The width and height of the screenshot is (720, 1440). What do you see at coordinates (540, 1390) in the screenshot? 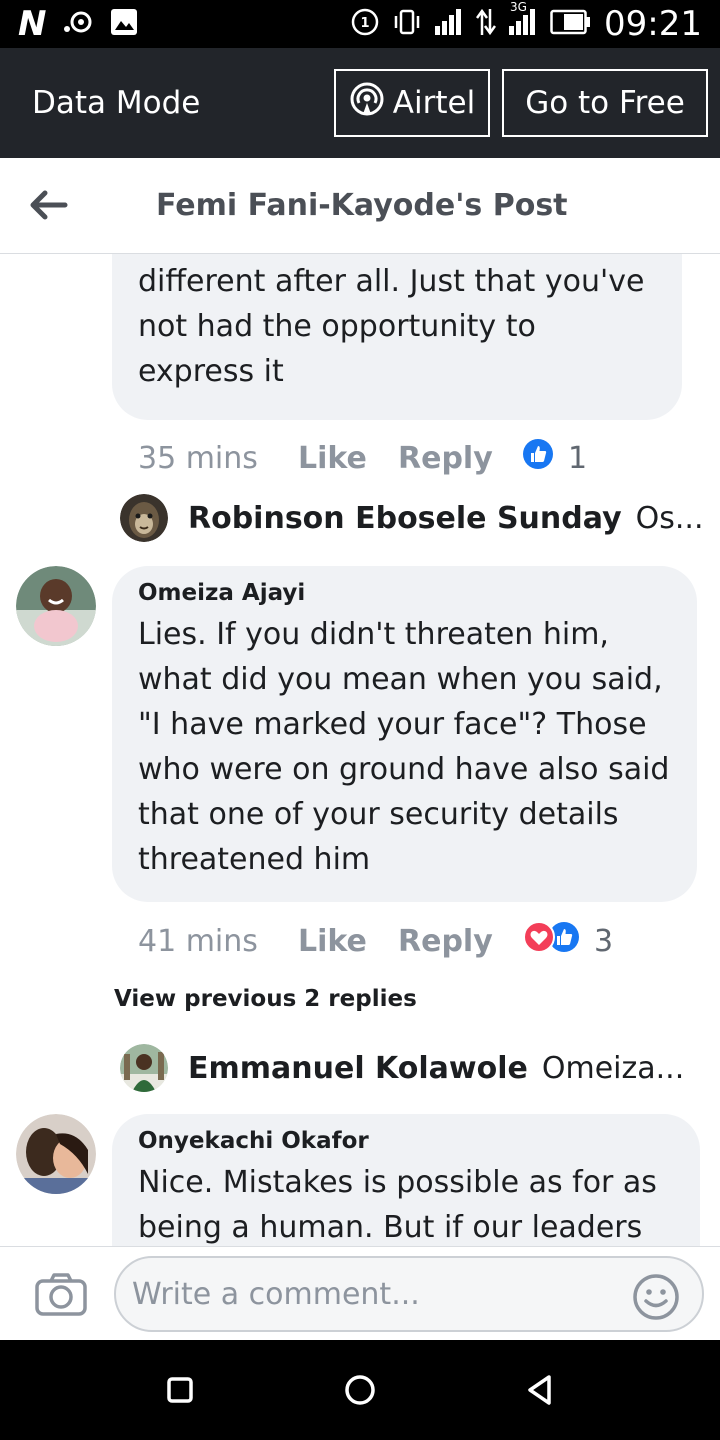
I see `back-nav-icon` at bounding box center [540, 1390].